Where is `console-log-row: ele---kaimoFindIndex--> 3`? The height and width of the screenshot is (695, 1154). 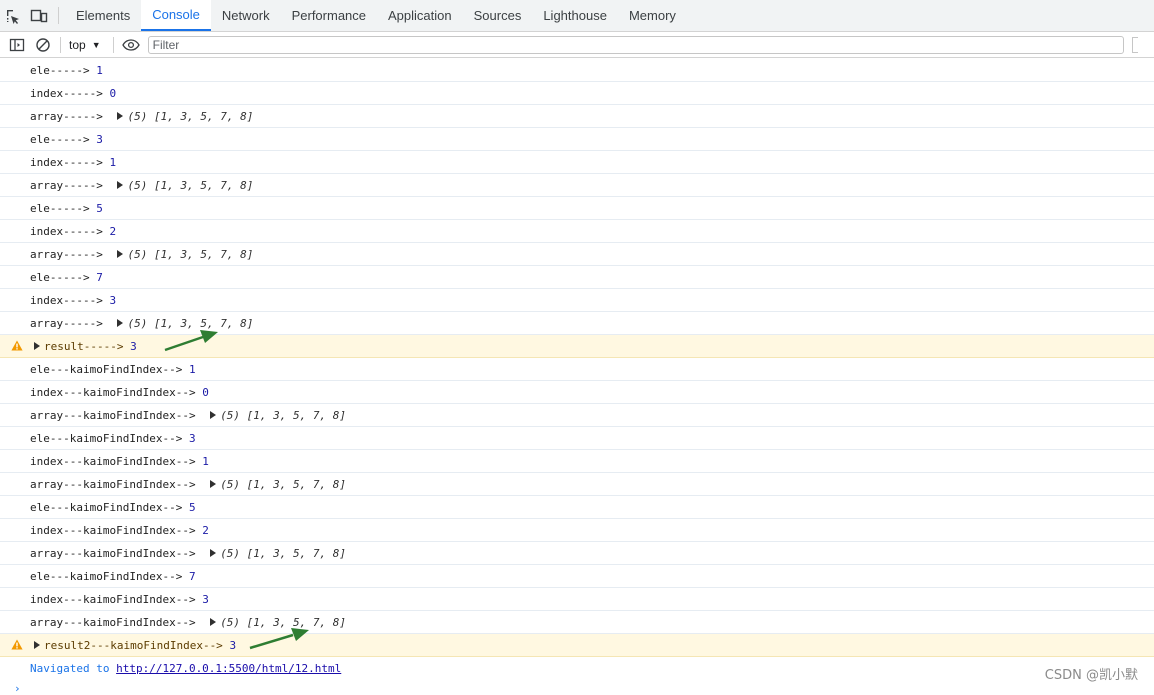 console-log-row: ele---kaimoFindIndex--> 3 is located at coordinates (577, 438).